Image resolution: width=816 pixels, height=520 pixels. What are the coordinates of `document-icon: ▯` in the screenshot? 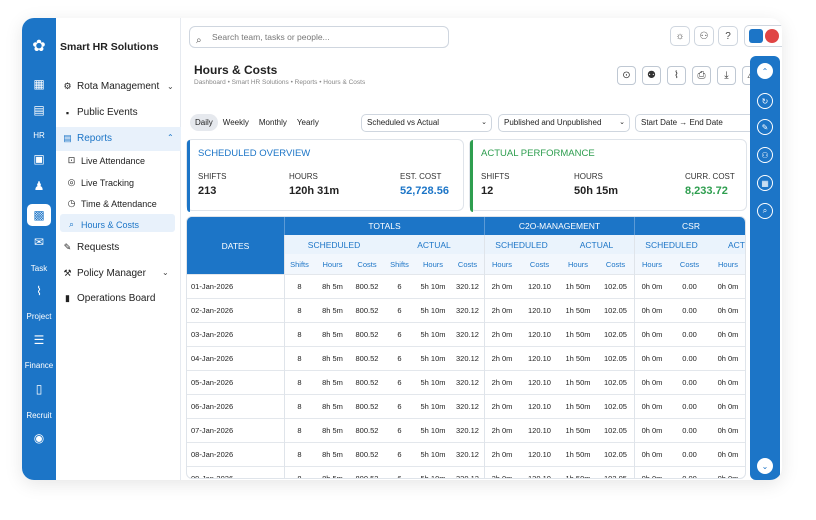 It's located at (39, 389).